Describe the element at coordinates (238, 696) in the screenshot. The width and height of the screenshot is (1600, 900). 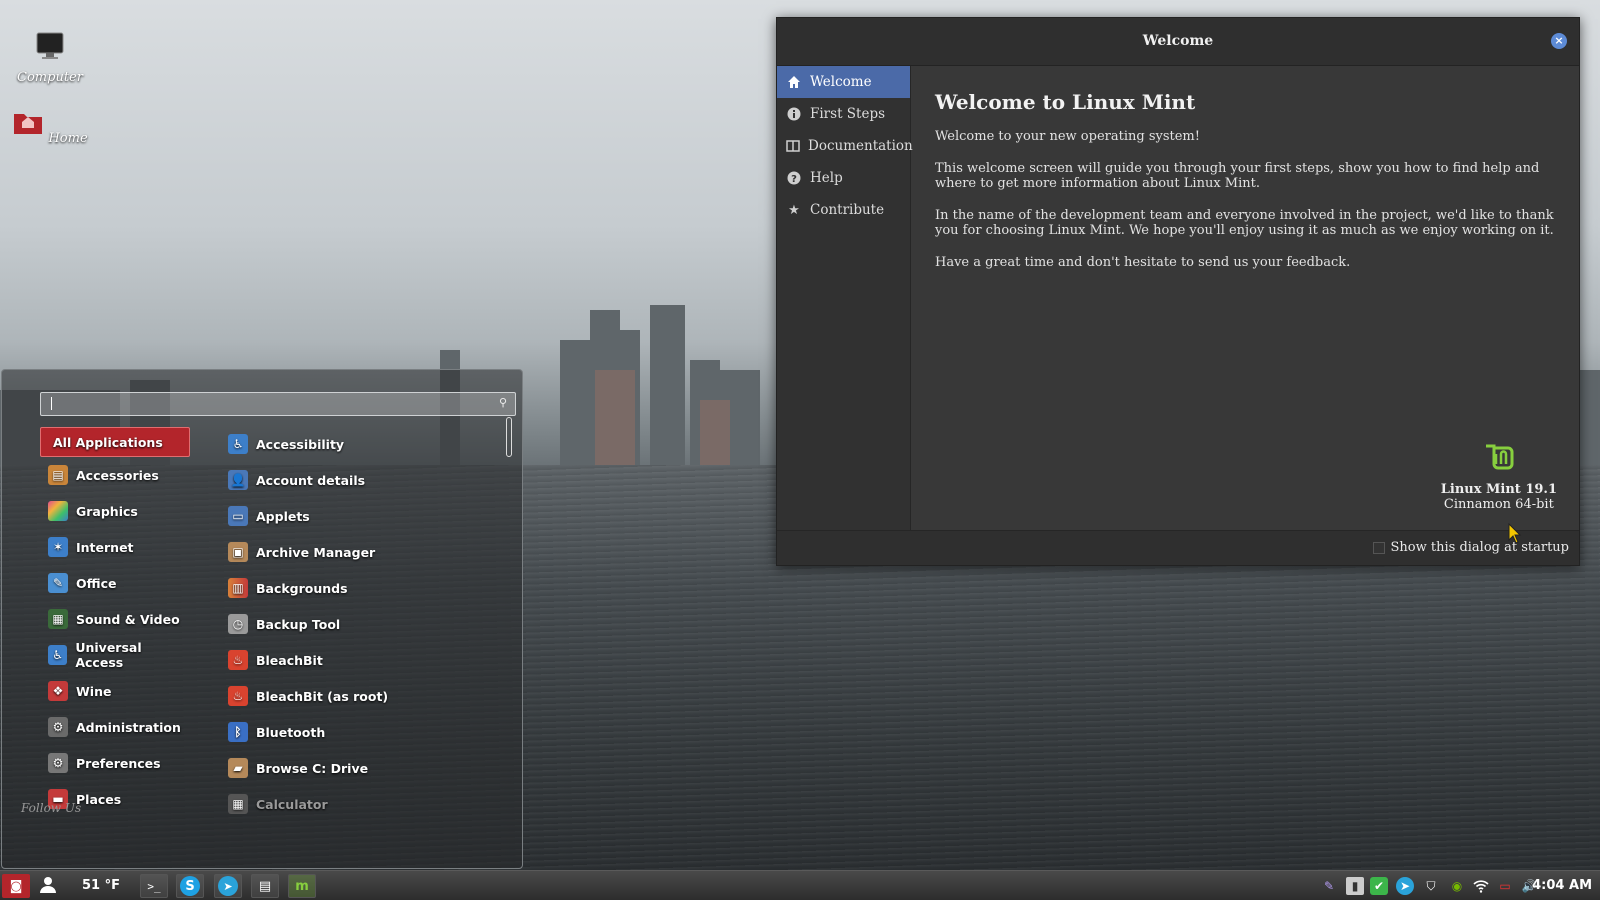
I see `bleachbit-root-icon: ♨` at that location.